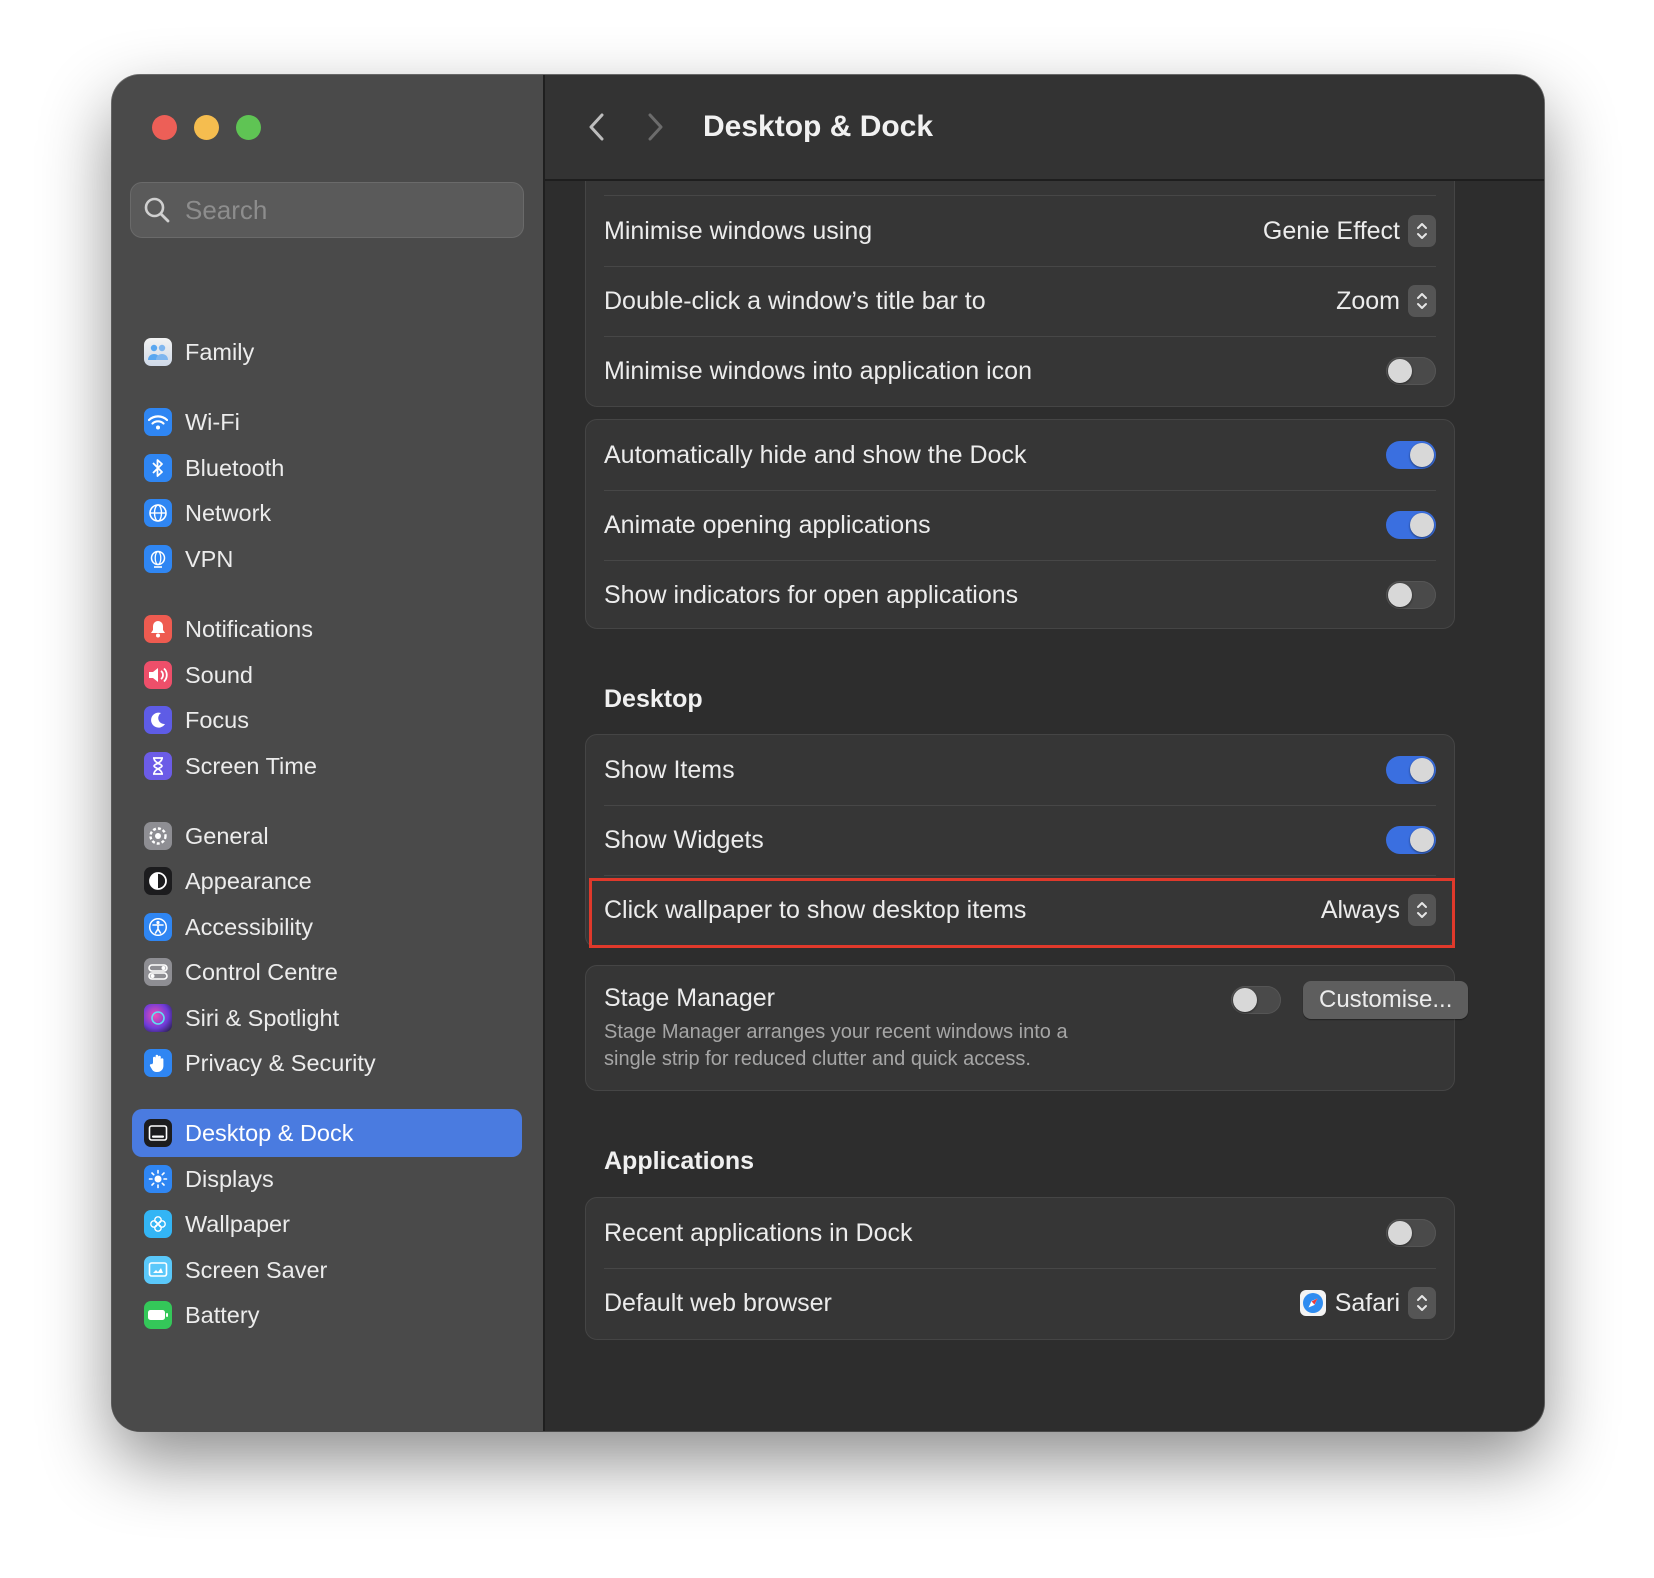  I want to click on sidebar-item-label: VPN, so click(209, 558).